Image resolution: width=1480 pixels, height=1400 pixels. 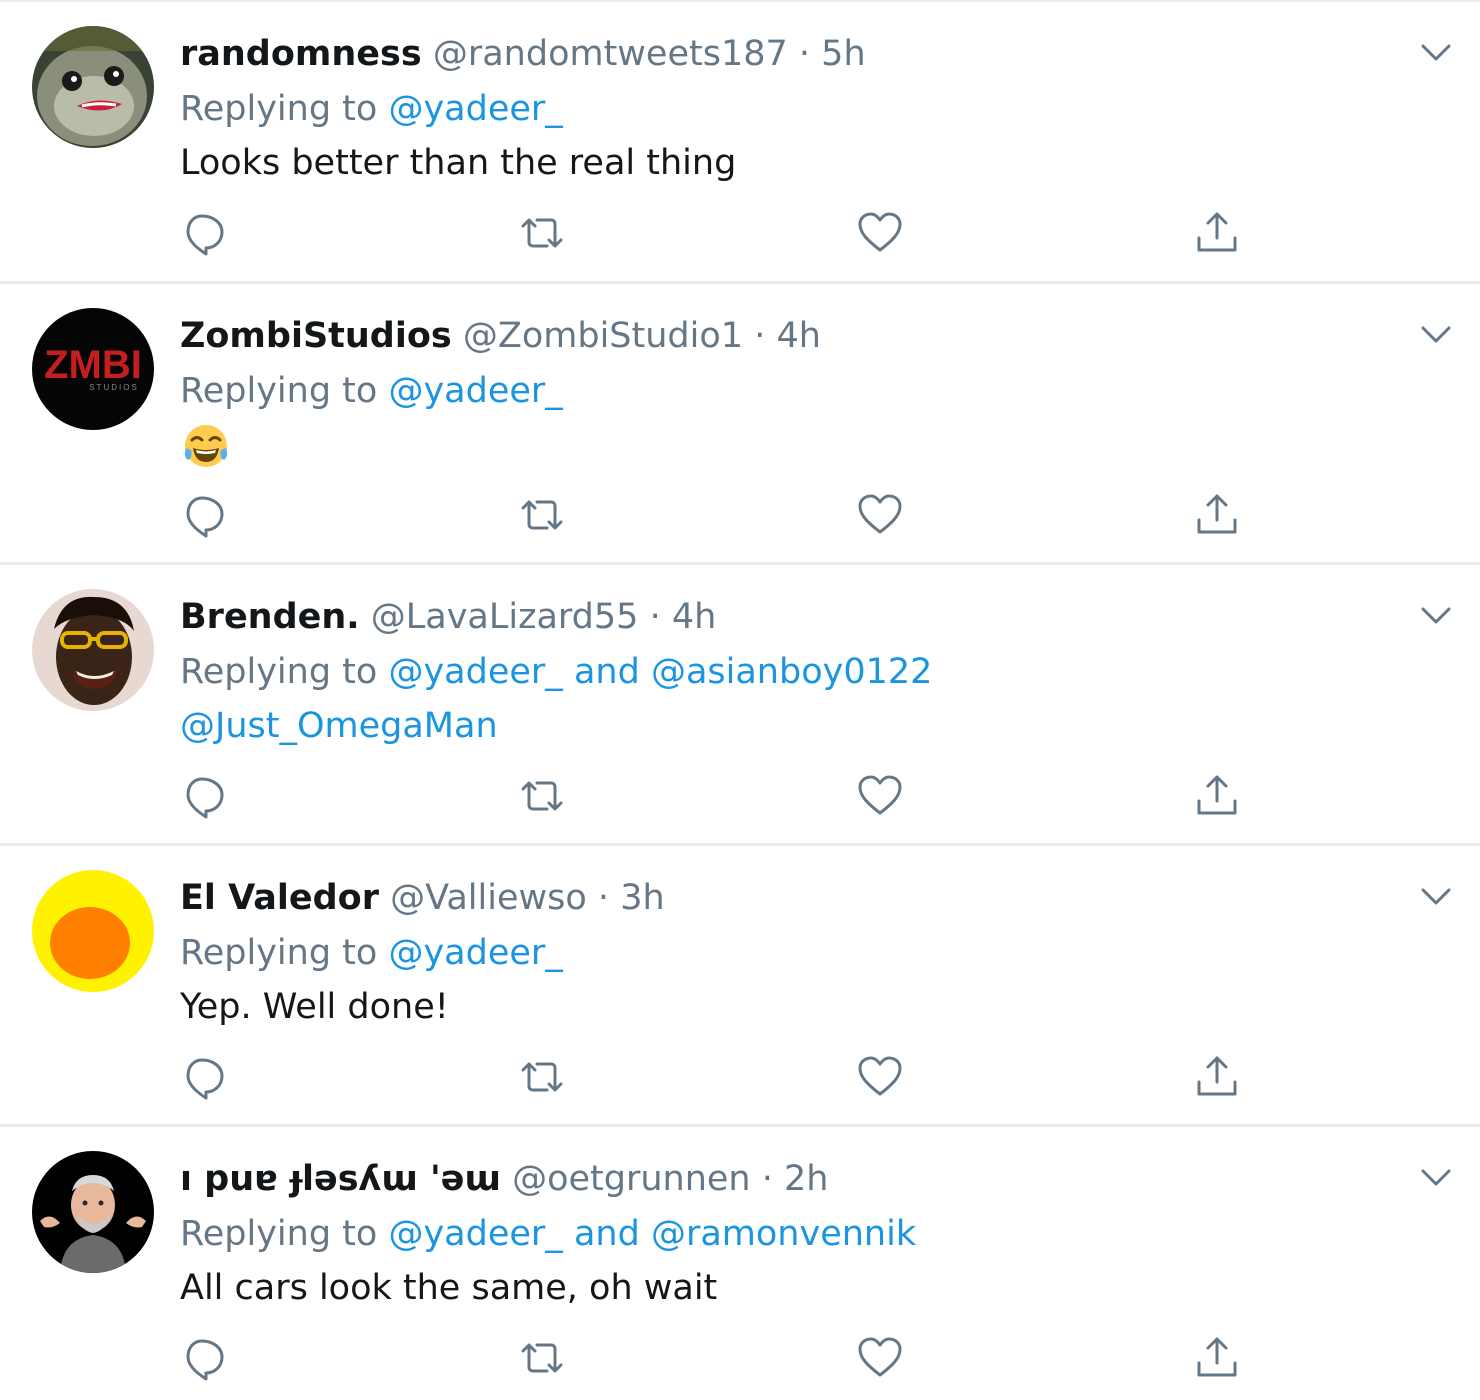 I want to click on tweet-header: Brenden. @LavaLizard55 · 4h, so click(x=448, y=617).